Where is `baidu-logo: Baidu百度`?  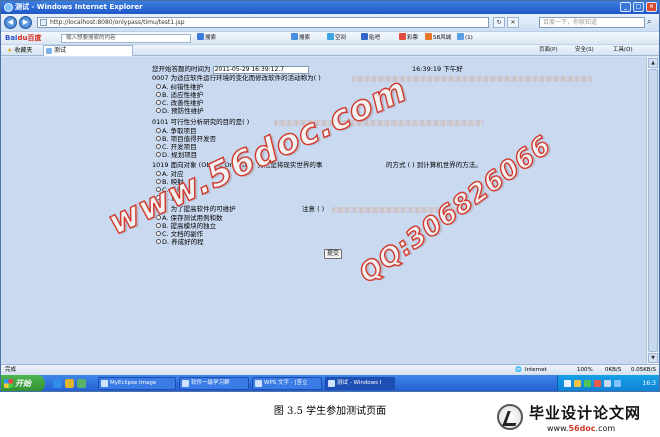
baidu-logo: Baidu百度 is located at coordinates (23, 38).